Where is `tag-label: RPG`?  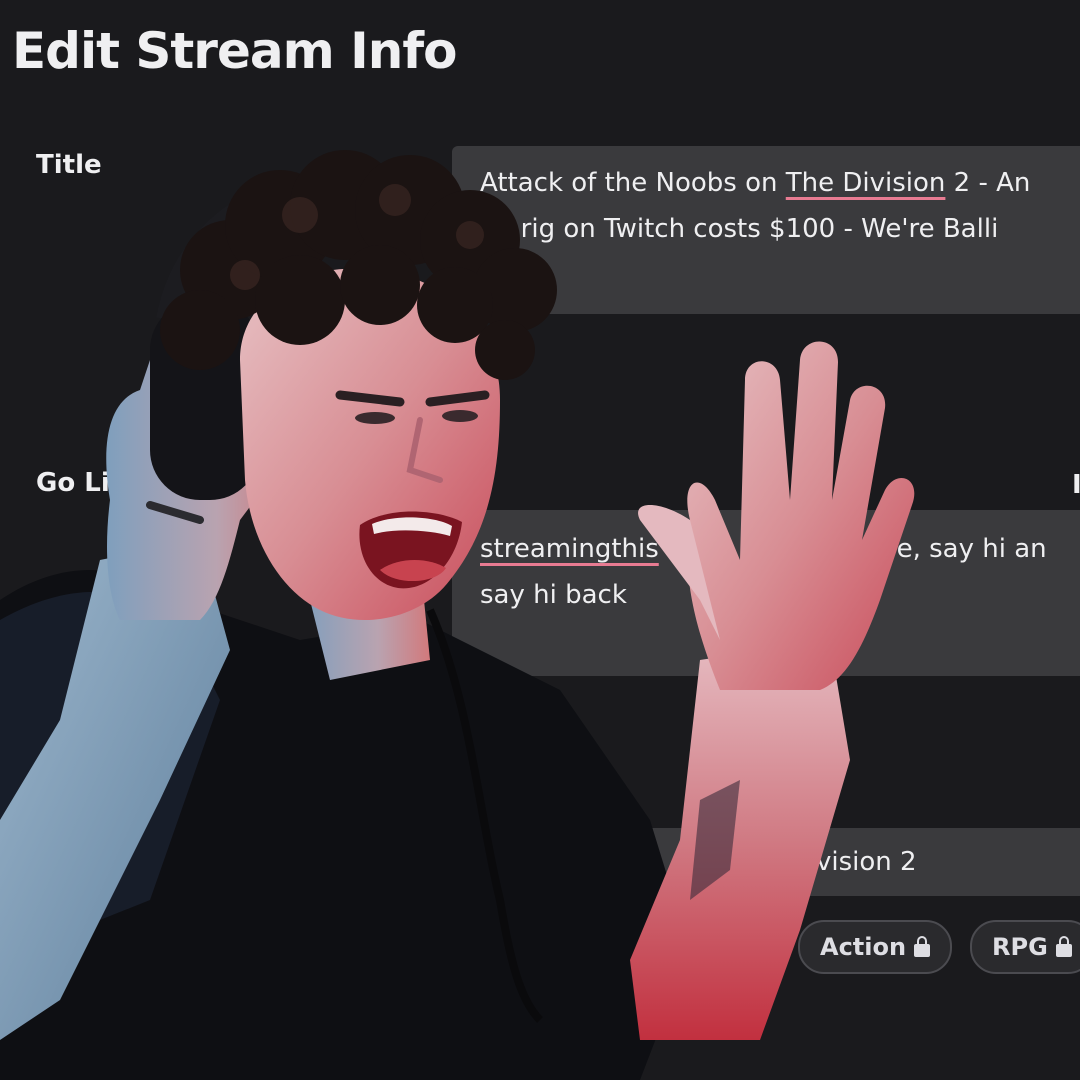 tag-label: RPG is located at coordinates (1020, 947).